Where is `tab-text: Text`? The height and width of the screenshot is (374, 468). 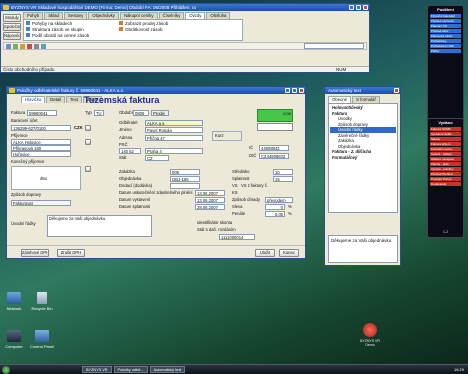 tab-text: Text is located at coordinates (74, 99).